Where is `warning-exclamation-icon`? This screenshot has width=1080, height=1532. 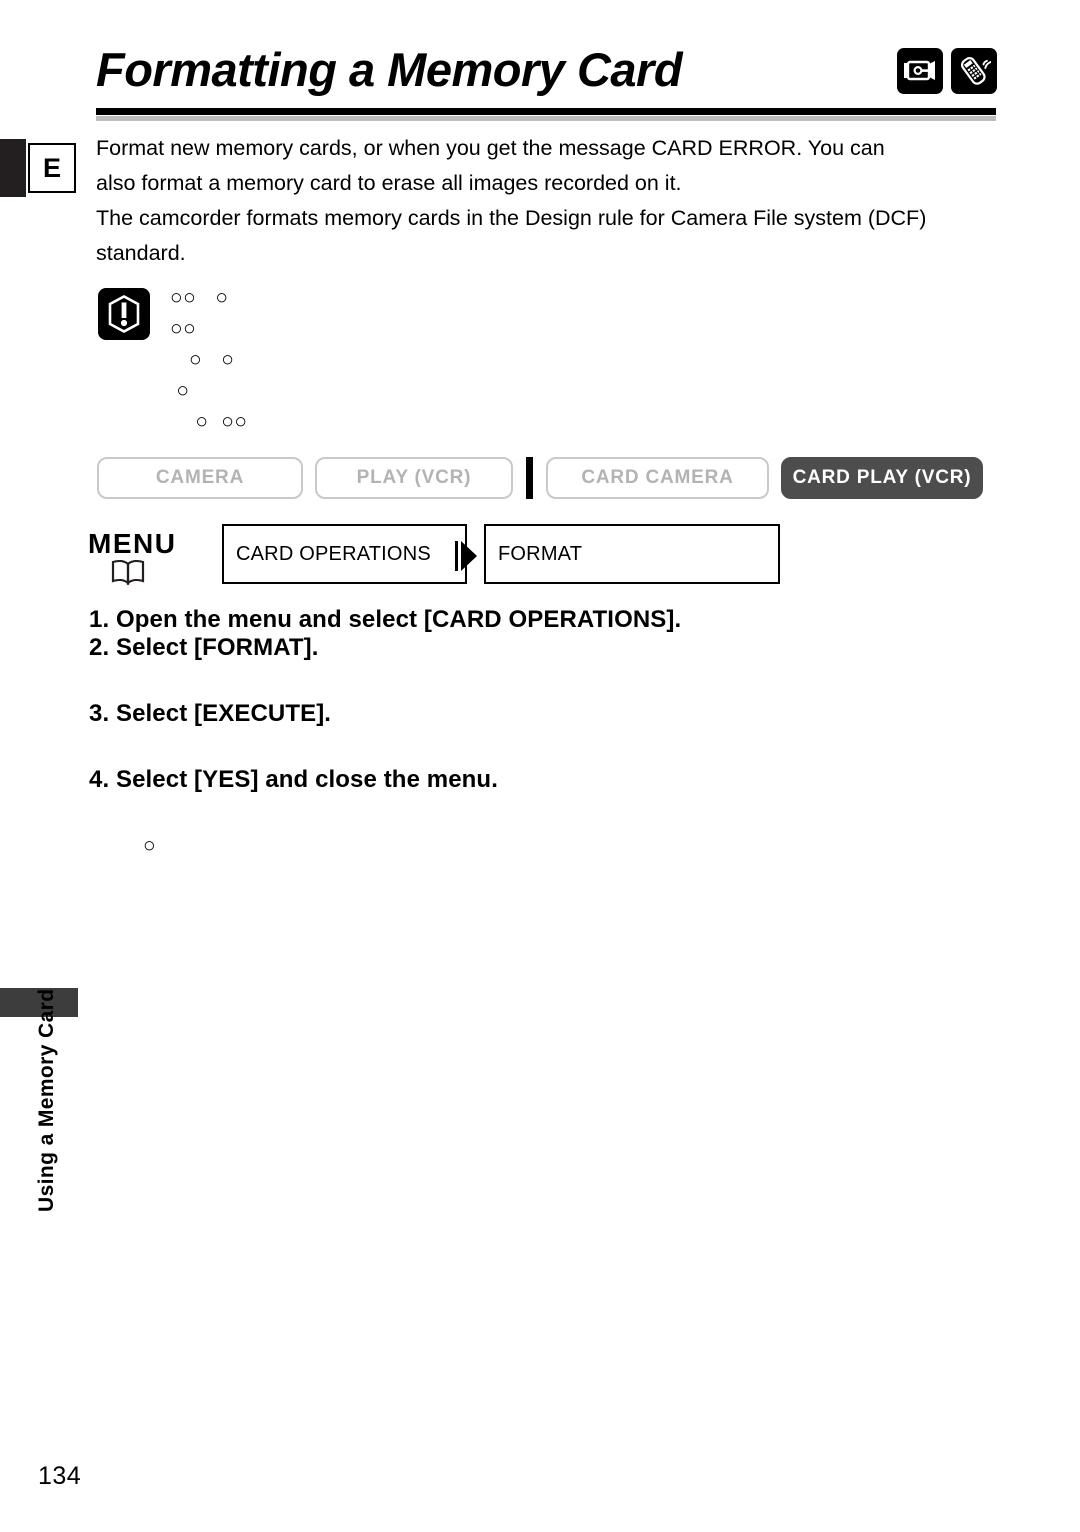 warning-exclamation-icon is located at coordinates (124, 314).